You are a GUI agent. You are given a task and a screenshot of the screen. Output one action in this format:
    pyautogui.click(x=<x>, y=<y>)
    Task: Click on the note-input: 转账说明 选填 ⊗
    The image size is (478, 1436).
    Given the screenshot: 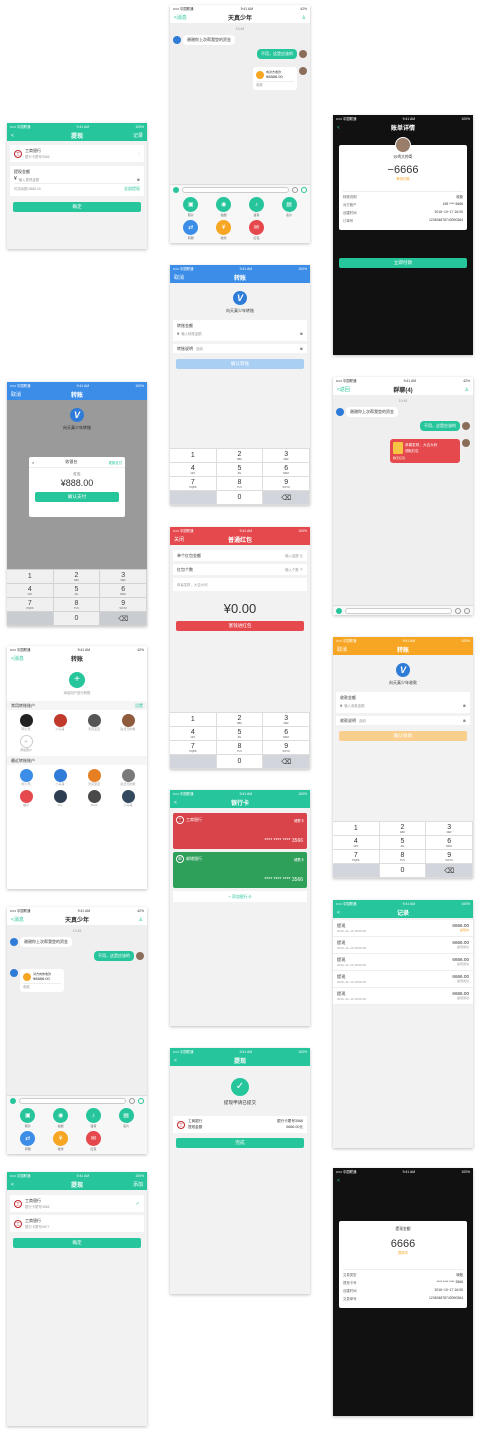 What is the action you would take?
    pyautogui.click(x=240, y=348)
    